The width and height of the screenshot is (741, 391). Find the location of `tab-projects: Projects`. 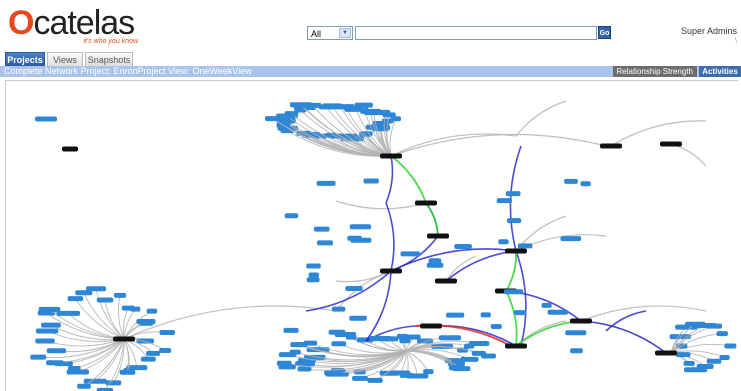

tab-projects: Projects is located at coordinates (25, 59).